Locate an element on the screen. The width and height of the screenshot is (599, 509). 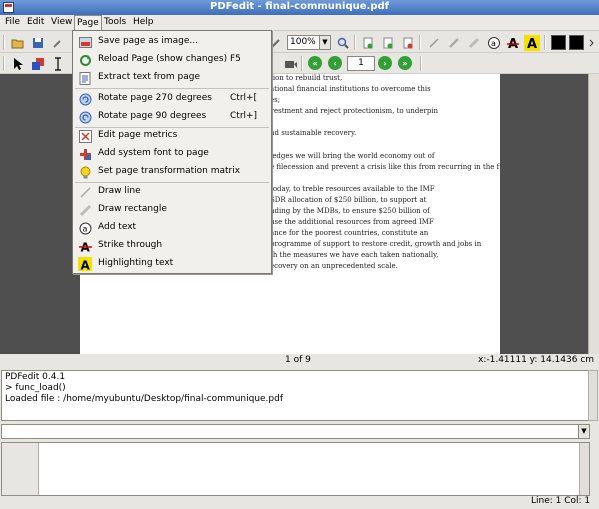
console-line: > func_load() is located at coordinates (35, 388).